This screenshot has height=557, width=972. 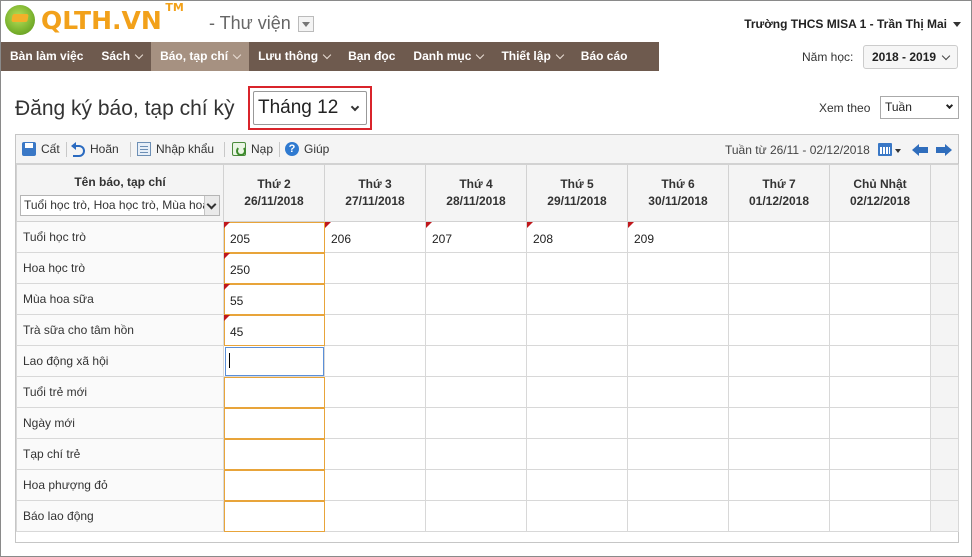 What do you see at coordinates (531, 56) in the screenshot?
I see `nav-item-thiet-lap: Thiết lập` at bounding box center [531, 56].